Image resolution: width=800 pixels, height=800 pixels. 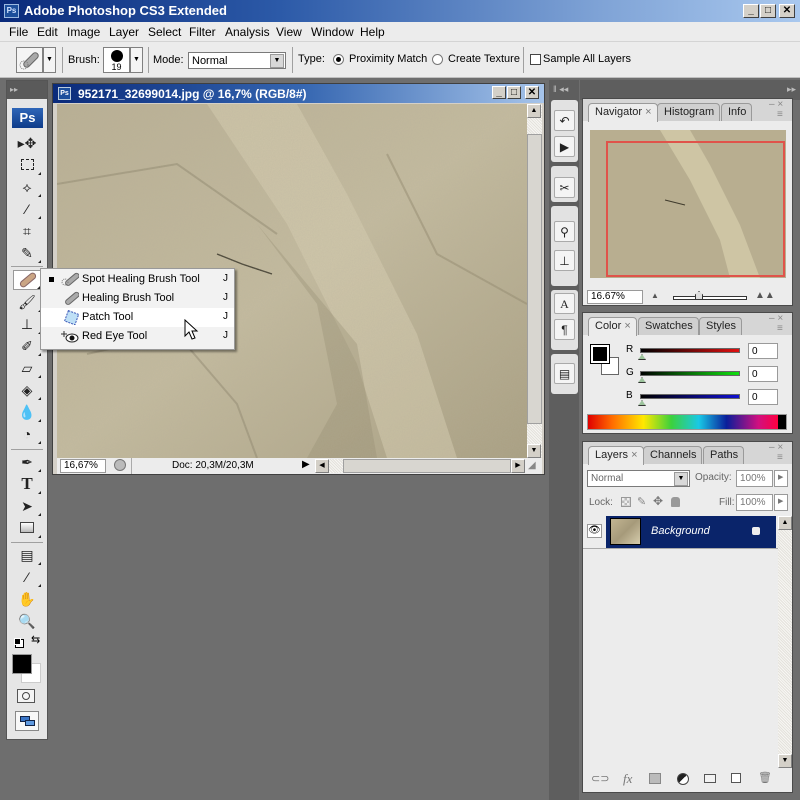 I want to click on tool-preset-picker, so click(x=29, y=60).